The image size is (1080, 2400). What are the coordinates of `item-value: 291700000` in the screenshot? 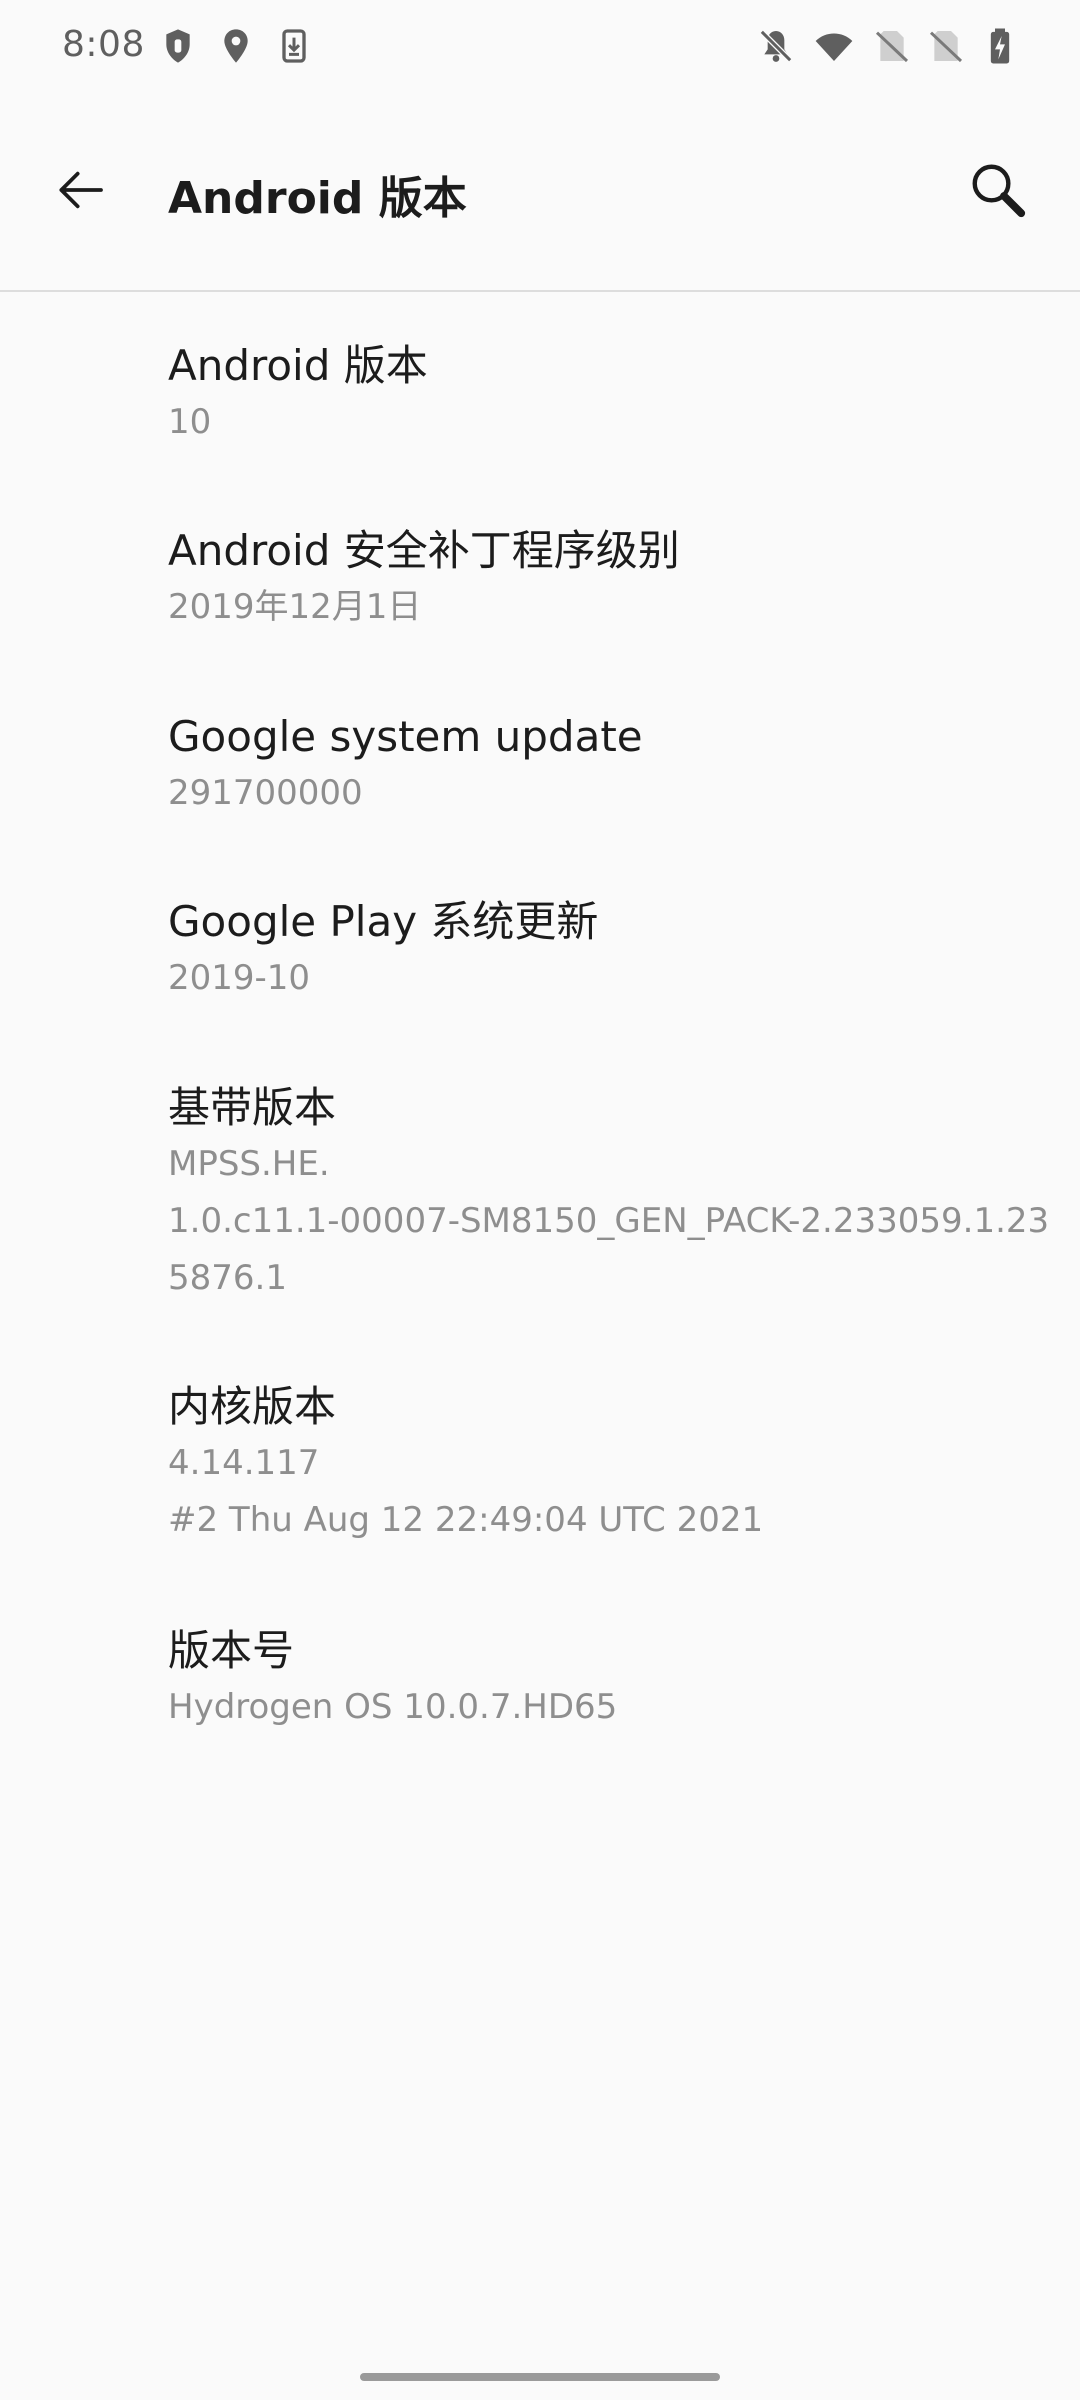 It's located at (265, 793).